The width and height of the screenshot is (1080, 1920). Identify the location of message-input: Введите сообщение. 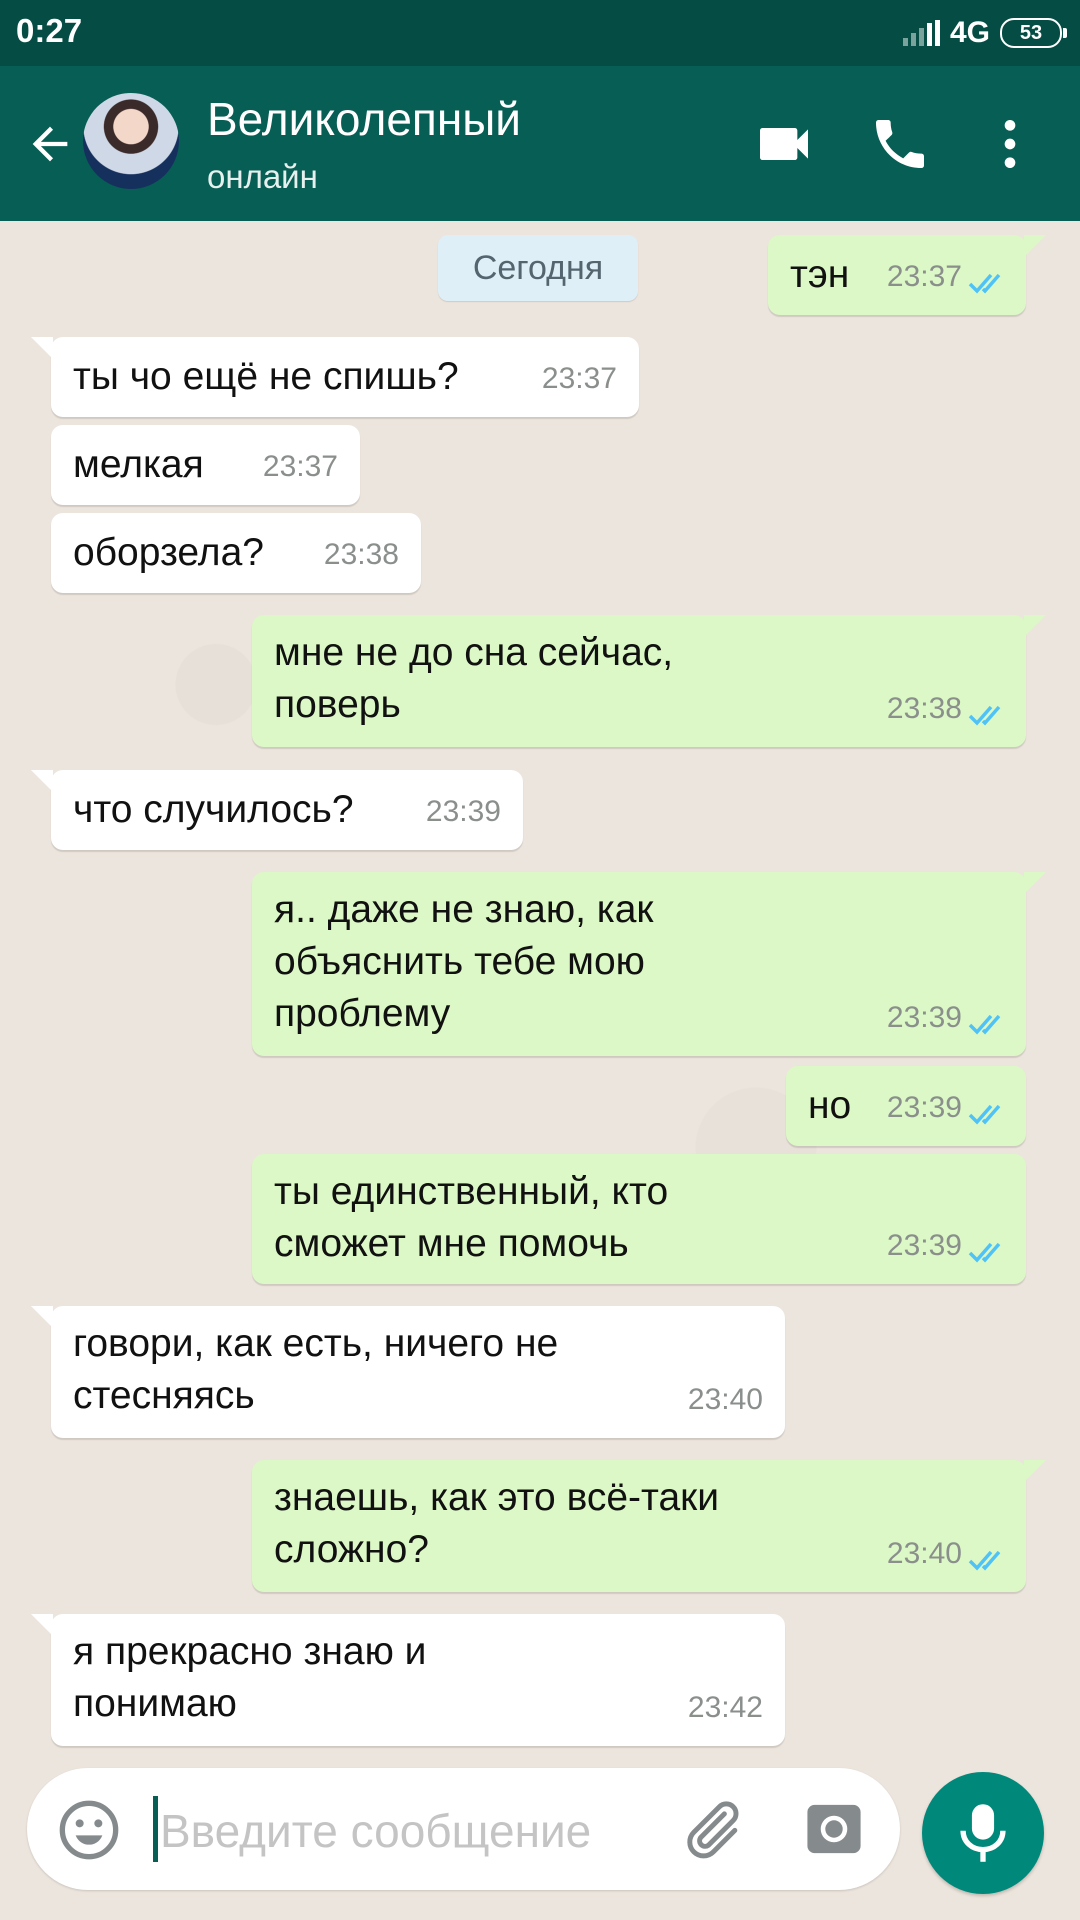
(375, 1831).